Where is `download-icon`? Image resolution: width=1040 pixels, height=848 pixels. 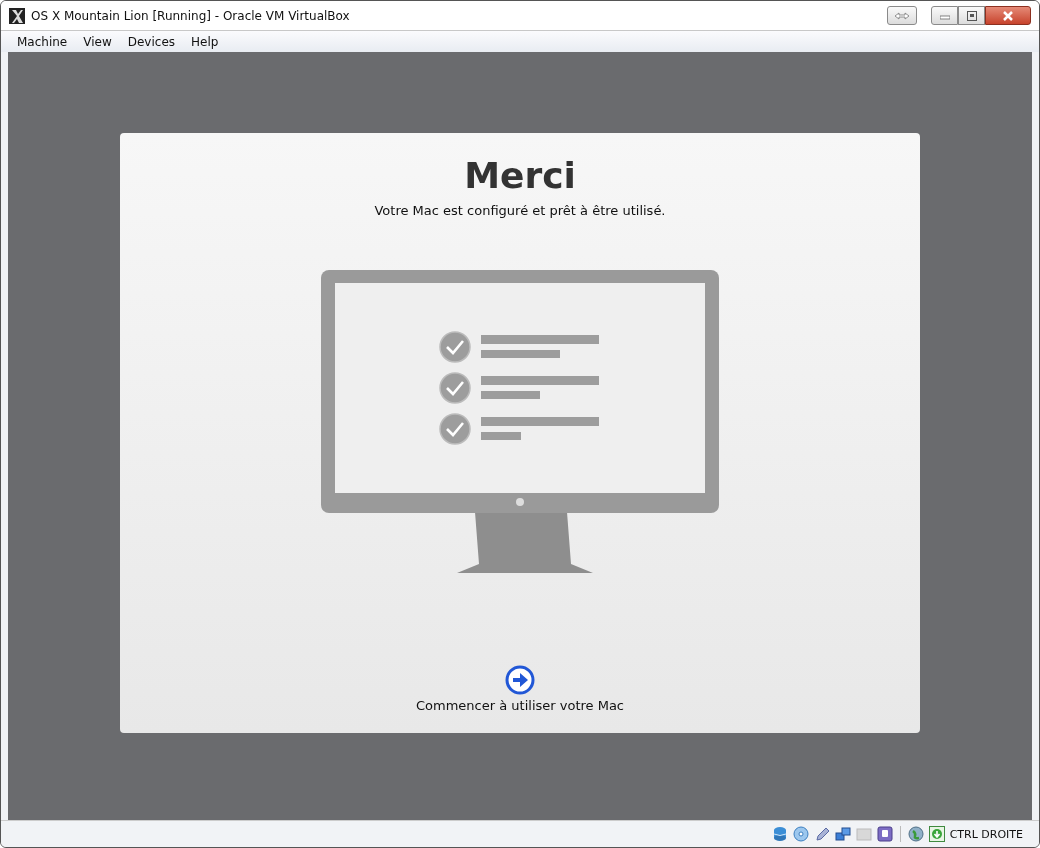 download-icon is located at coordinates (936, 834).